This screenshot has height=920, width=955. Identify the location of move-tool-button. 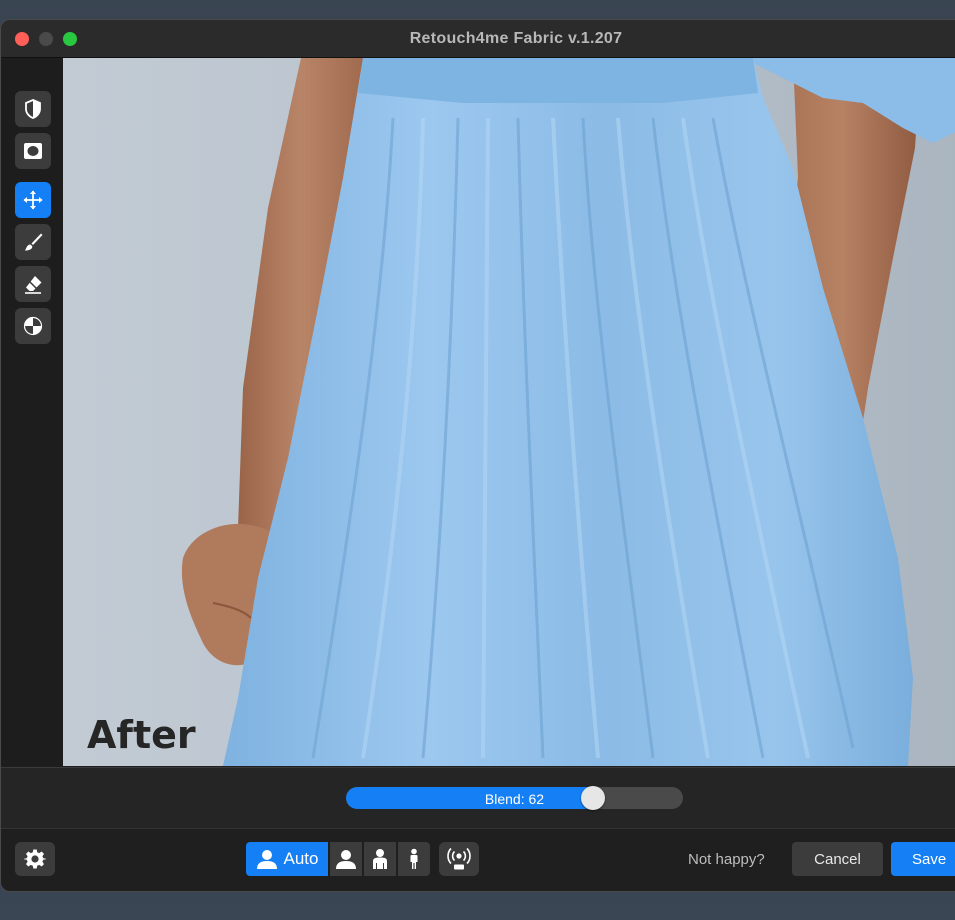
(33, 200).